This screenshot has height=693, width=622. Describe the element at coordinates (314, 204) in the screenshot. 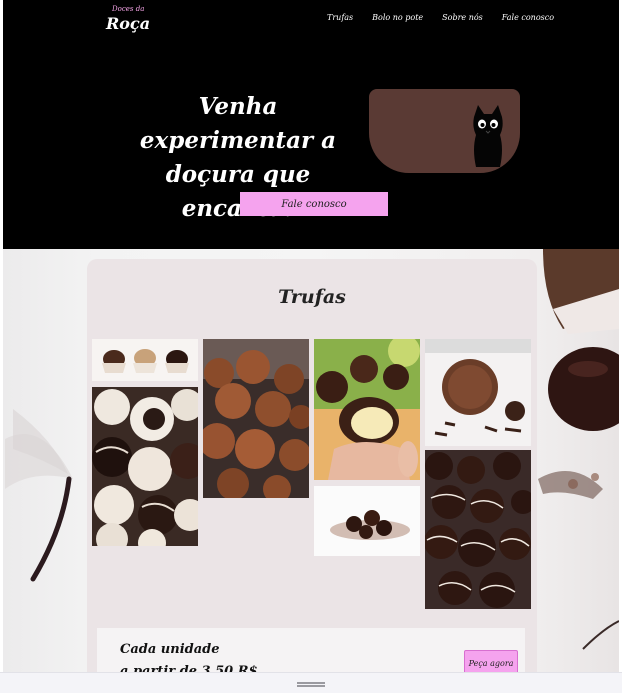

I see `contact-button: Fale conosco` at that location.